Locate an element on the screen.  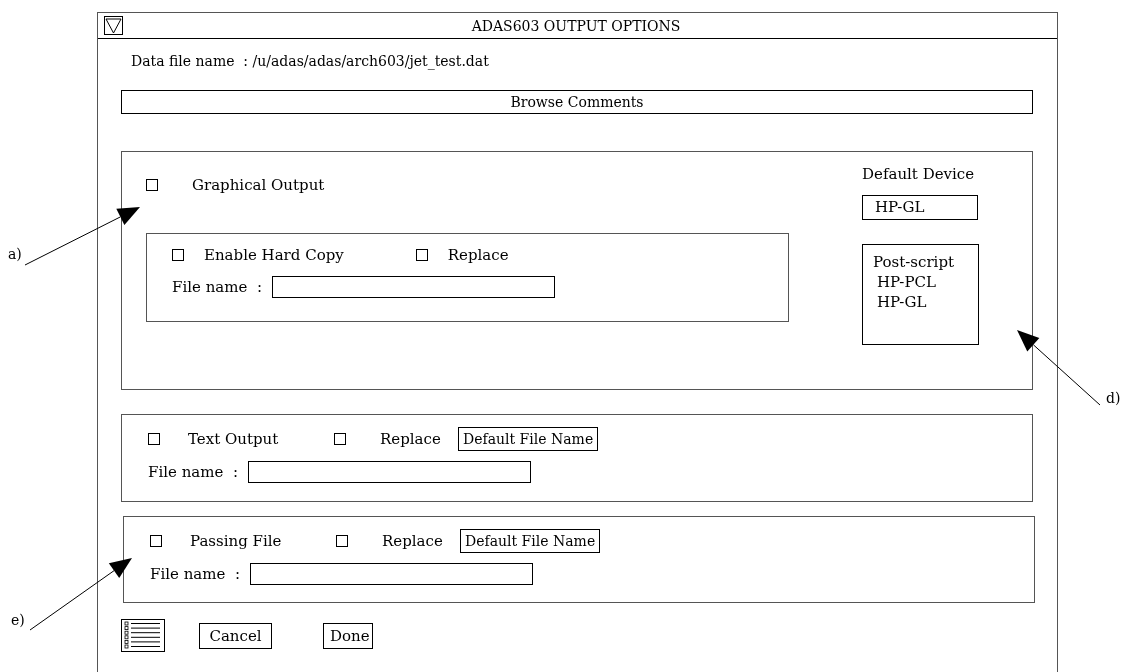
browse-comments-button: Browse Comments is located at coordinates (577, 102).